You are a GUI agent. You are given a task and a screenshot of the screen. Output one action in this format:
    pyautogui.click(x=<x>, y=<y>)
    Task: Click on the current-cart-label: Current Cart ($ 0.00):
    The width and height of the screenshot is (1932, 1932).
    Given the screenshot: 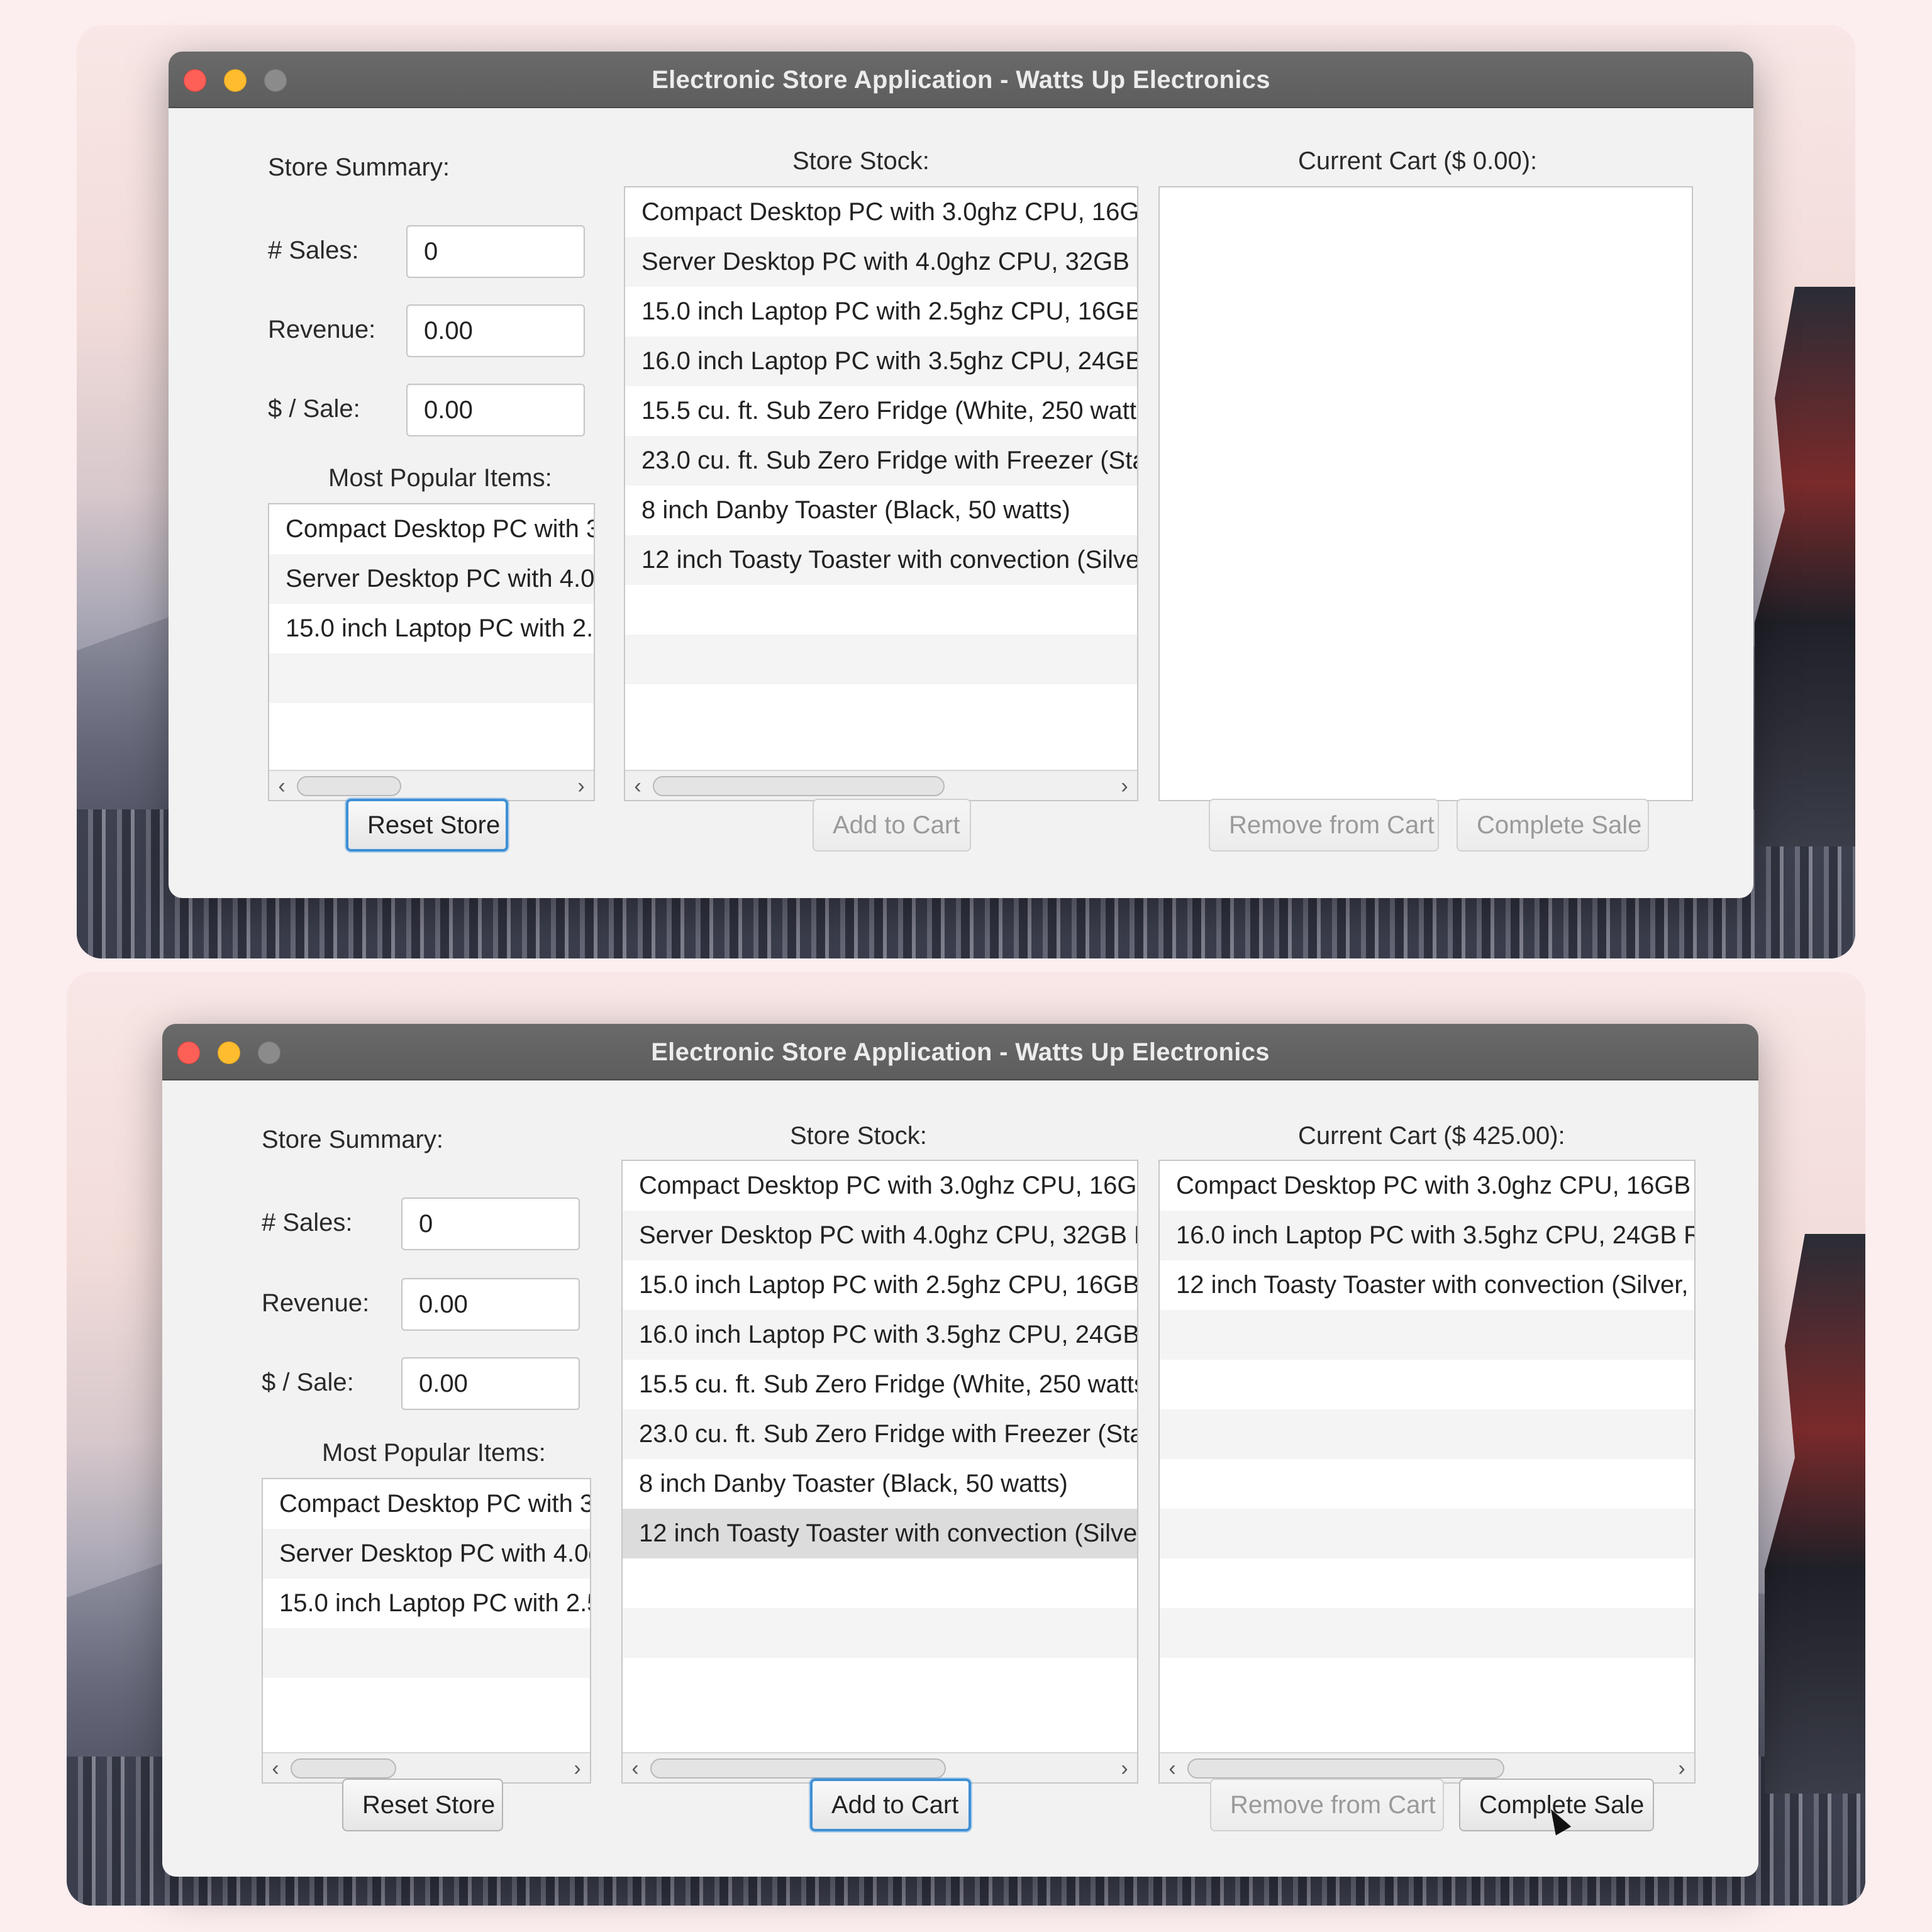 What is the action you would take?
    pyautogui.click(x=1418, y=161)
    